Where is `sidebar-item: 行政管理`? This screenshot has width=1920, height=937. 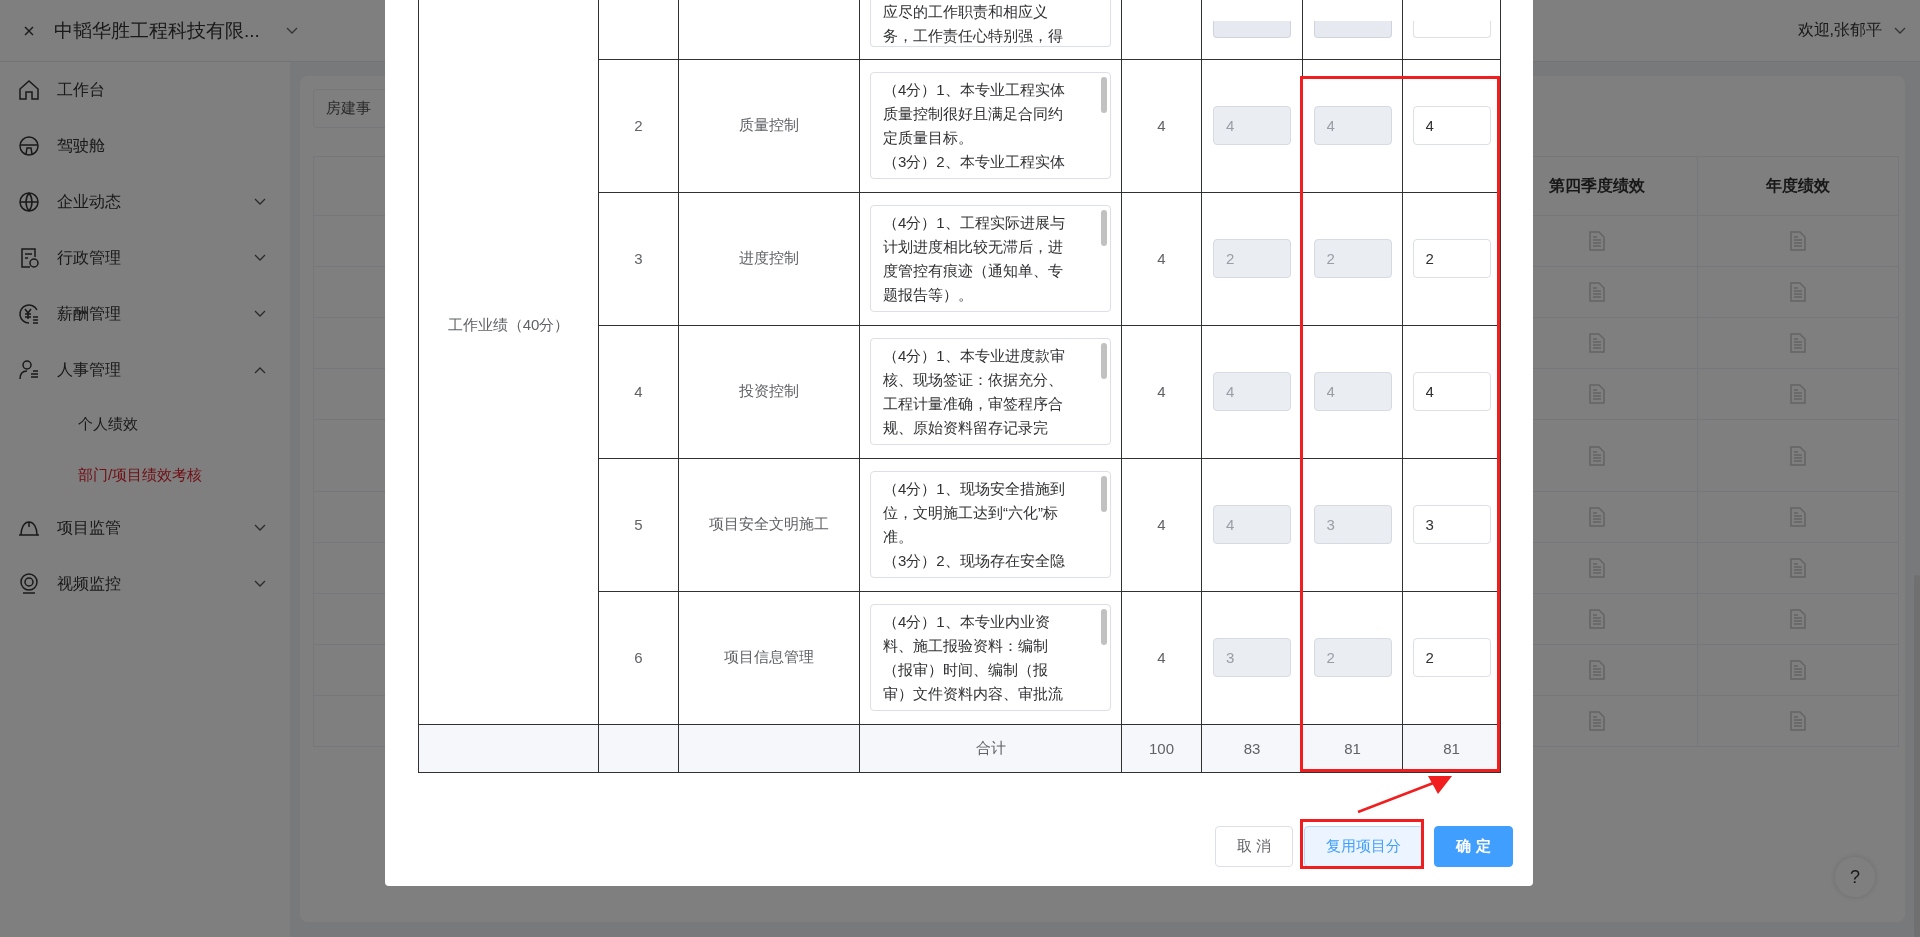 sidebar-item: 行政管理 is located at coordinates (145, 258).